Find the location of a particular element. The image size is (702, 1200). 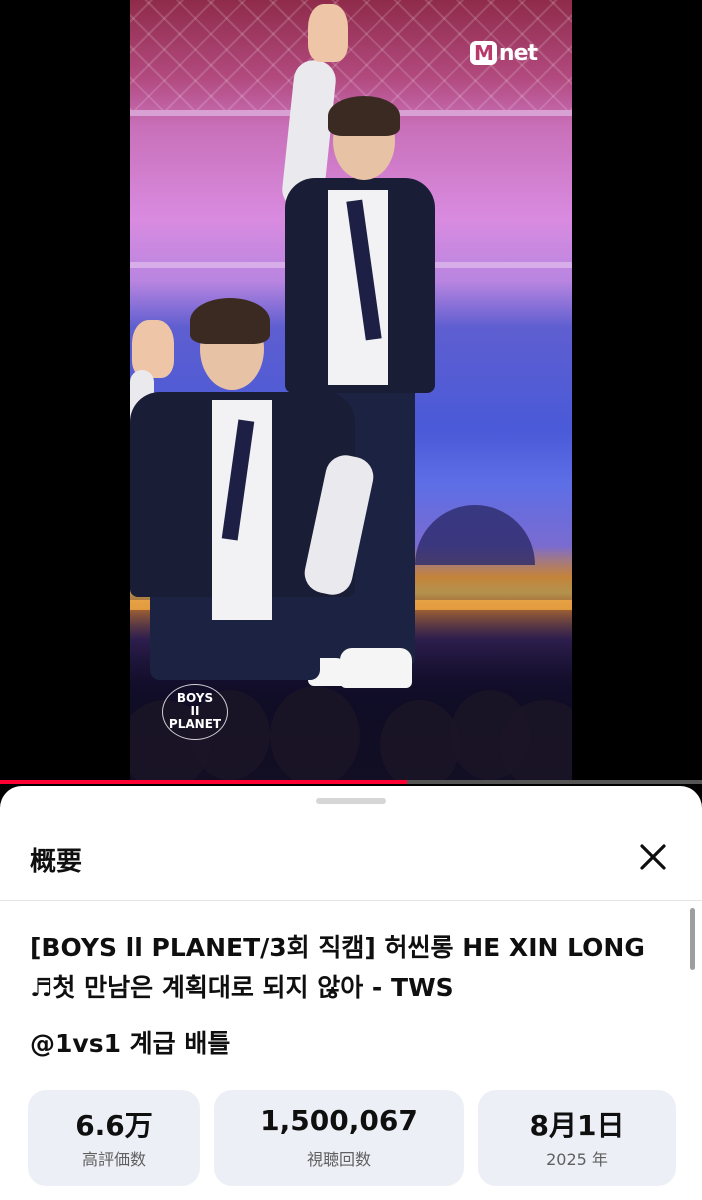

stat-value: 8月1日 is located at coordinates (577, 1125).